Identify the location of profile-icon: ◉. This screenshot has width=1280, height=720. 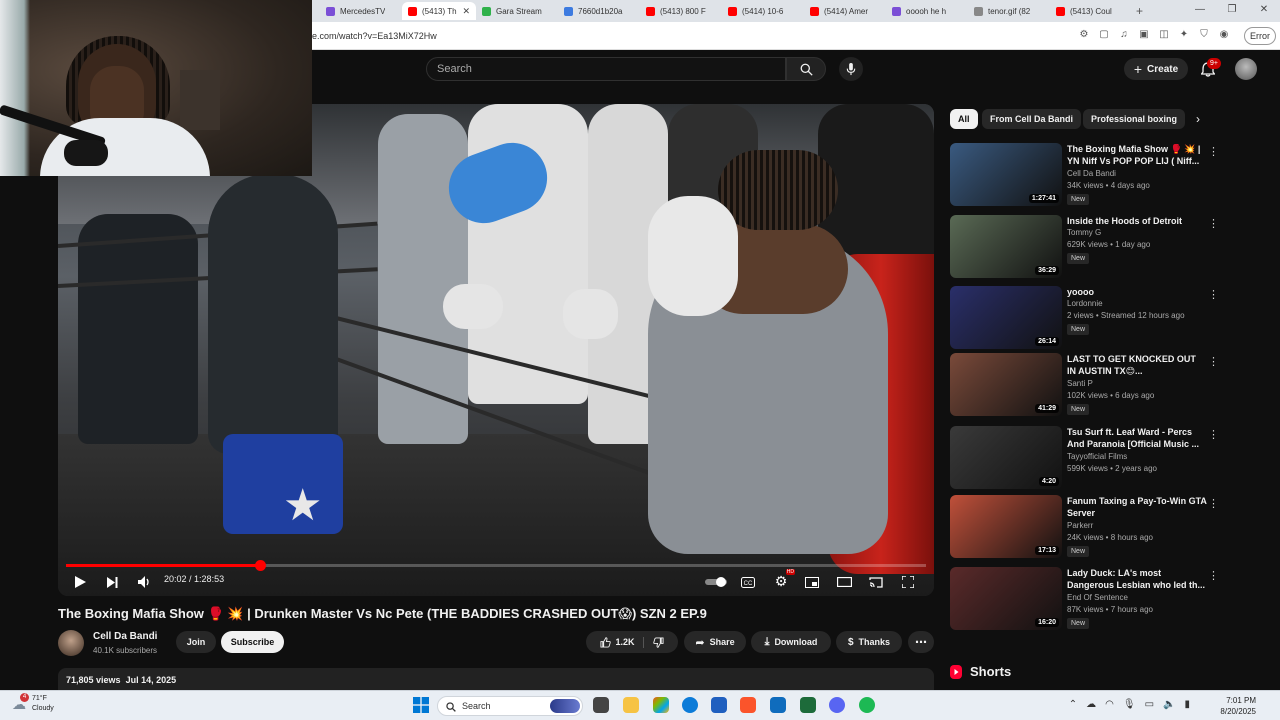
(1224, 35).